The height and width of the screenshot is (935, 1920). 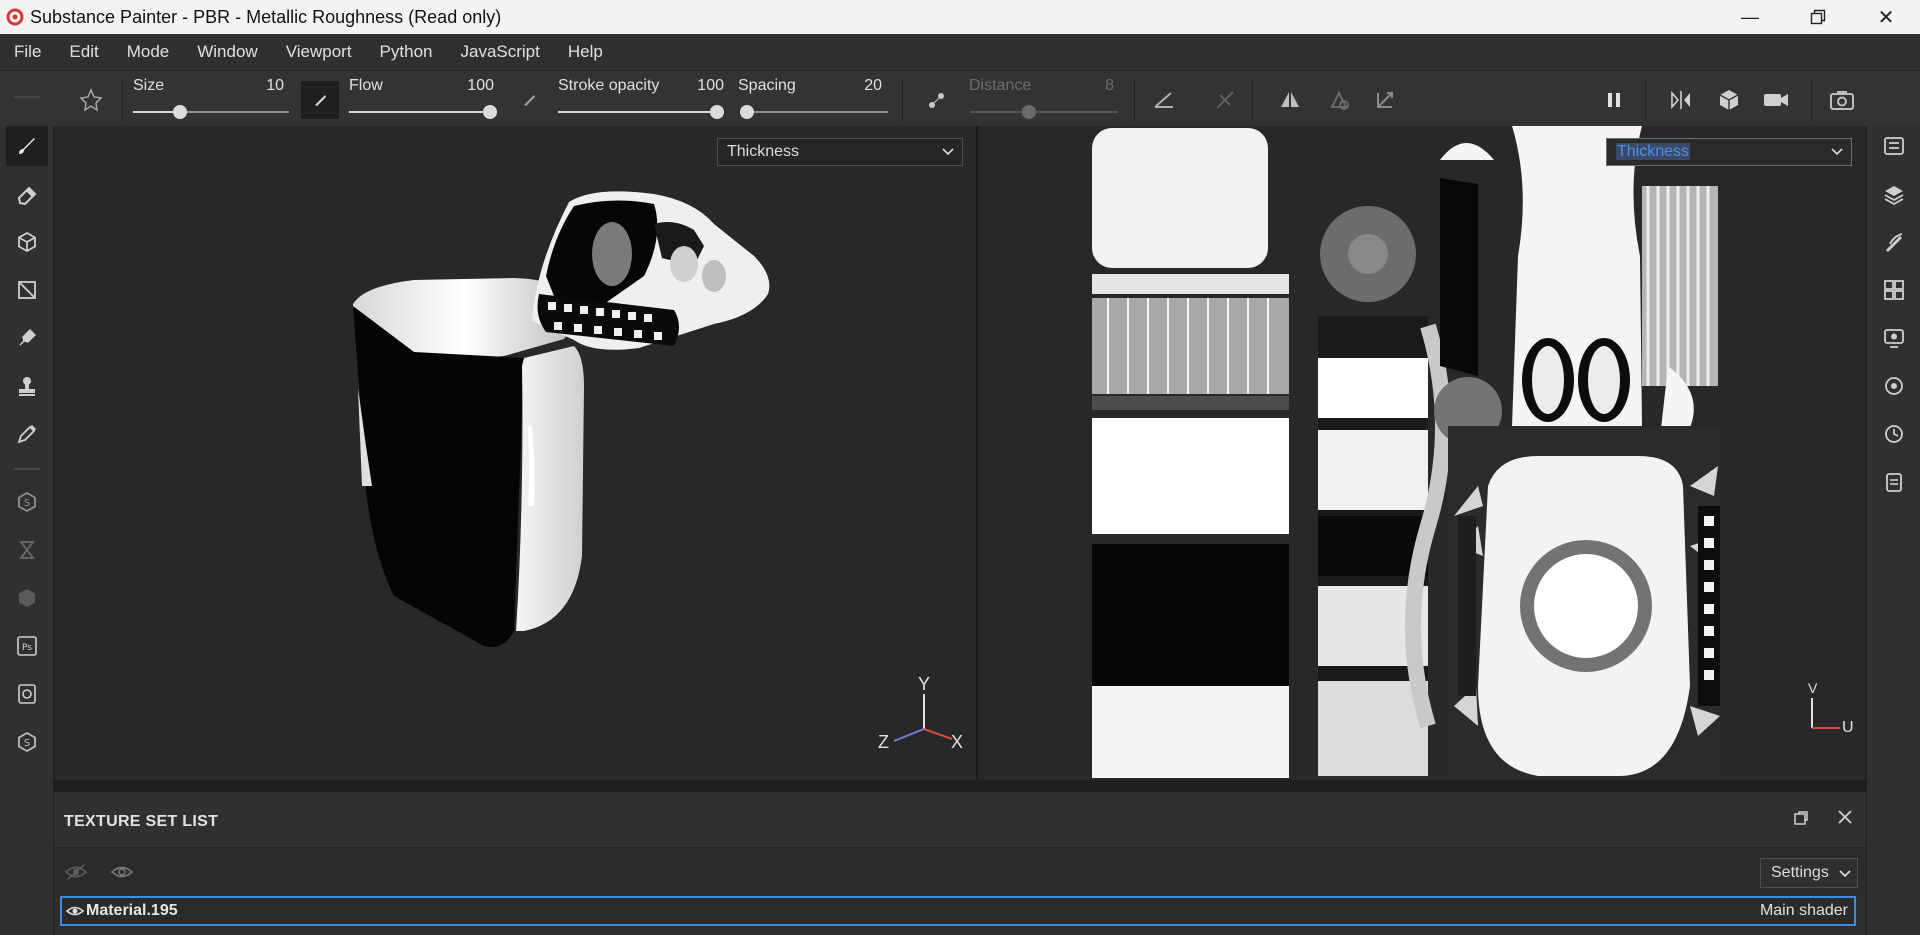 I want to click on show-eye-icon, so click(x=122, y=874).